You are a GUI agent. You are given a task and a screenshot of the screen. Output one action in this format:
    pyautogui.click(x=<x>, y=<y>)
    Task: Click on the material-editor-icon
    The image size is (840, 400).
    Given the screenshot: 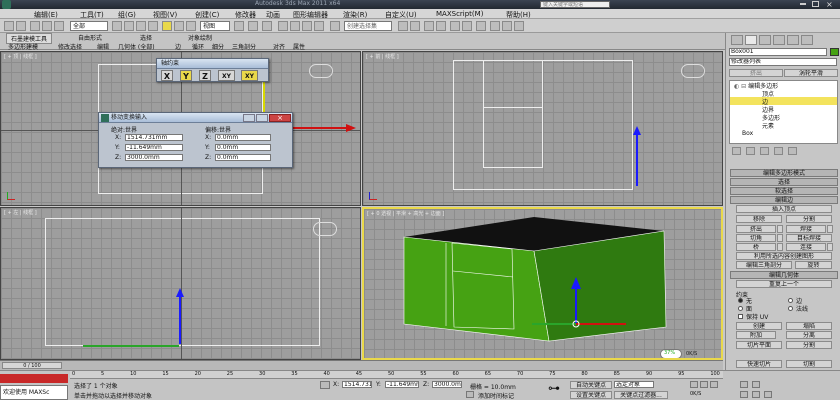 What is the action you would take?
    pyautogui.click(x=481, y=26)
    